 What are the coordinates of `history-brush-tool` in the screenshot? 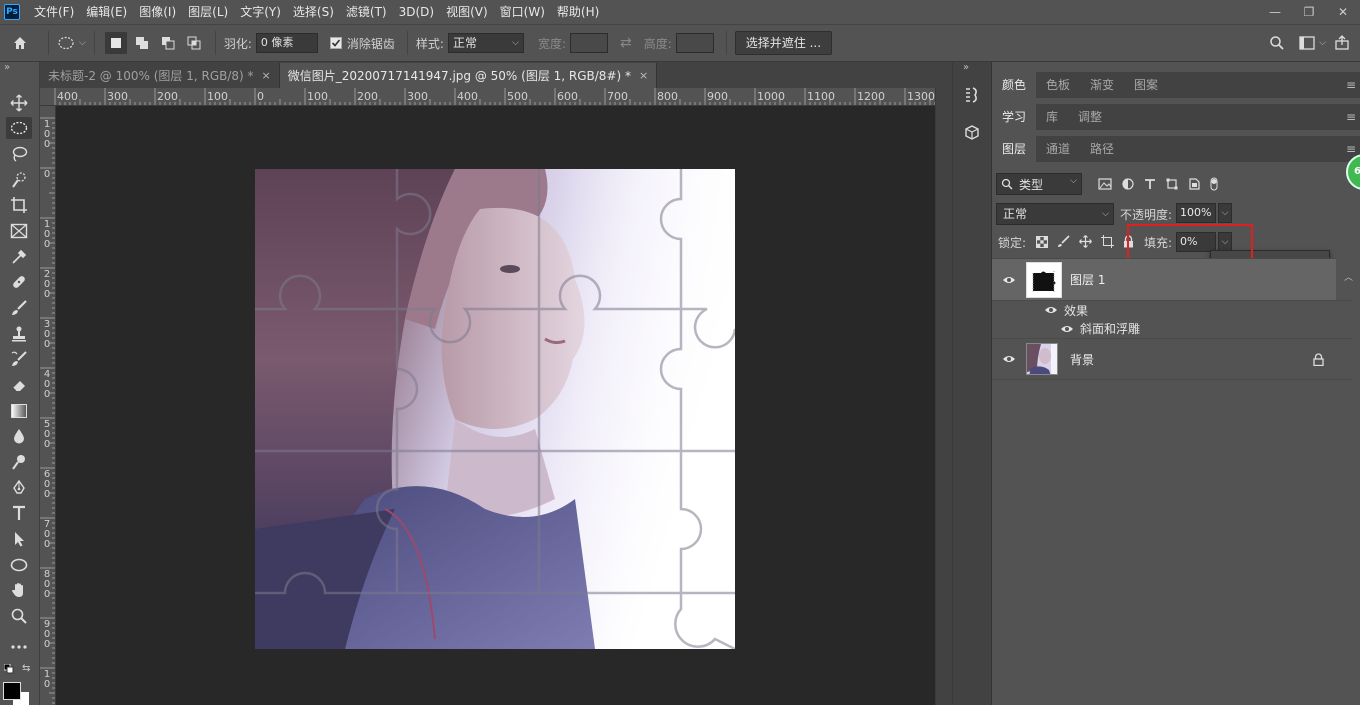 It's located at (19, 359).